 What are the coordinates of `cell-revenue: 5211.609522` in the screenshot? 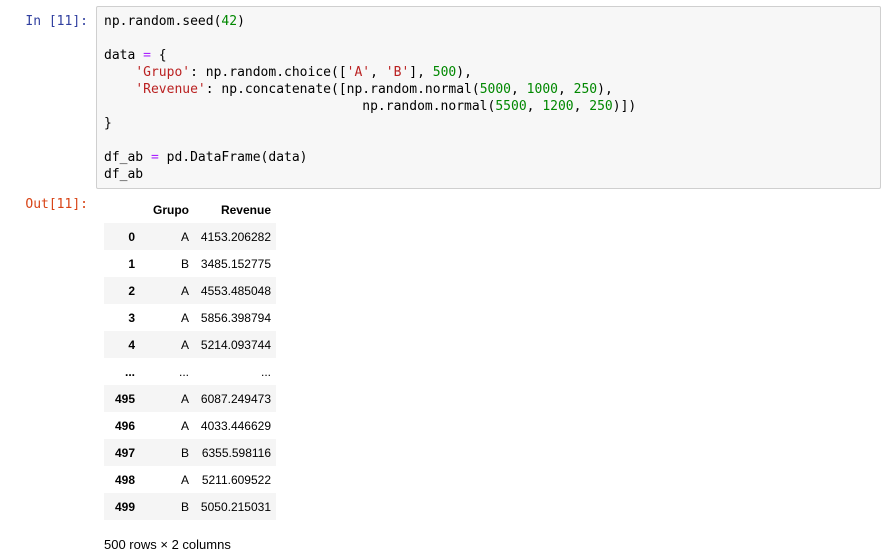 It's located at (236, 479).